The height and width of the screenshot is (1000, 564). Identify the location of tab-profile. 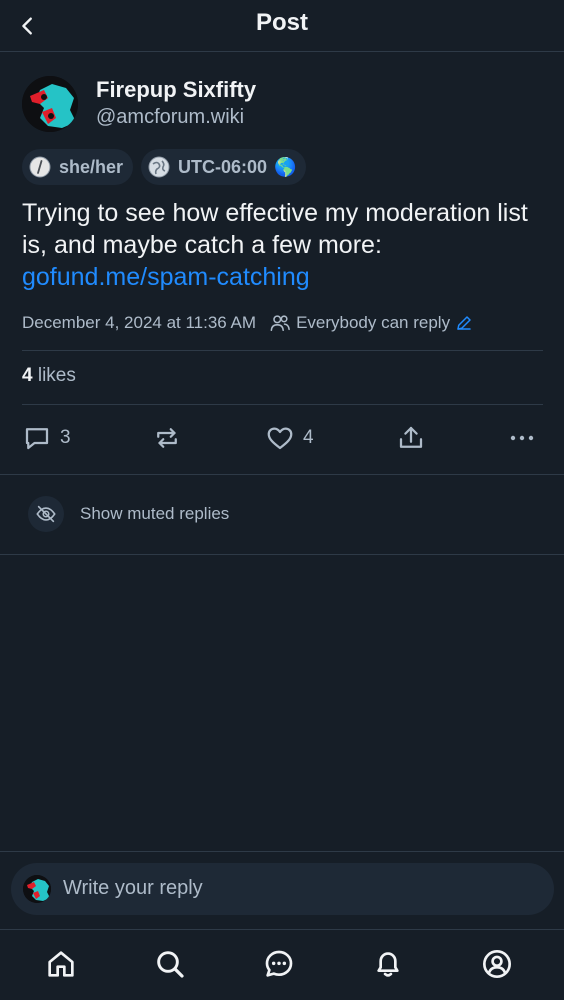
(497, 964).